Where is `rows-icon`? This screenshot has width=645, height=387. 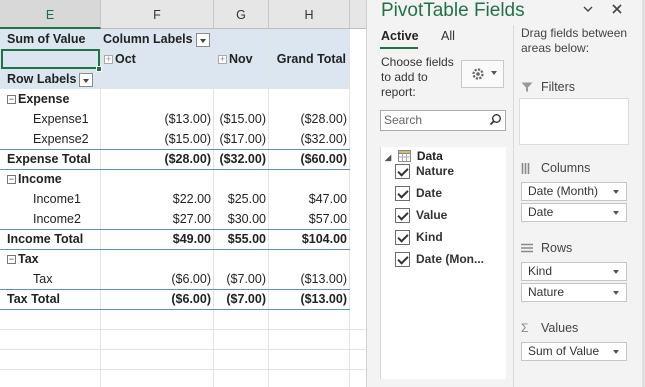 rows-icon is located at coordinates (528, 248).